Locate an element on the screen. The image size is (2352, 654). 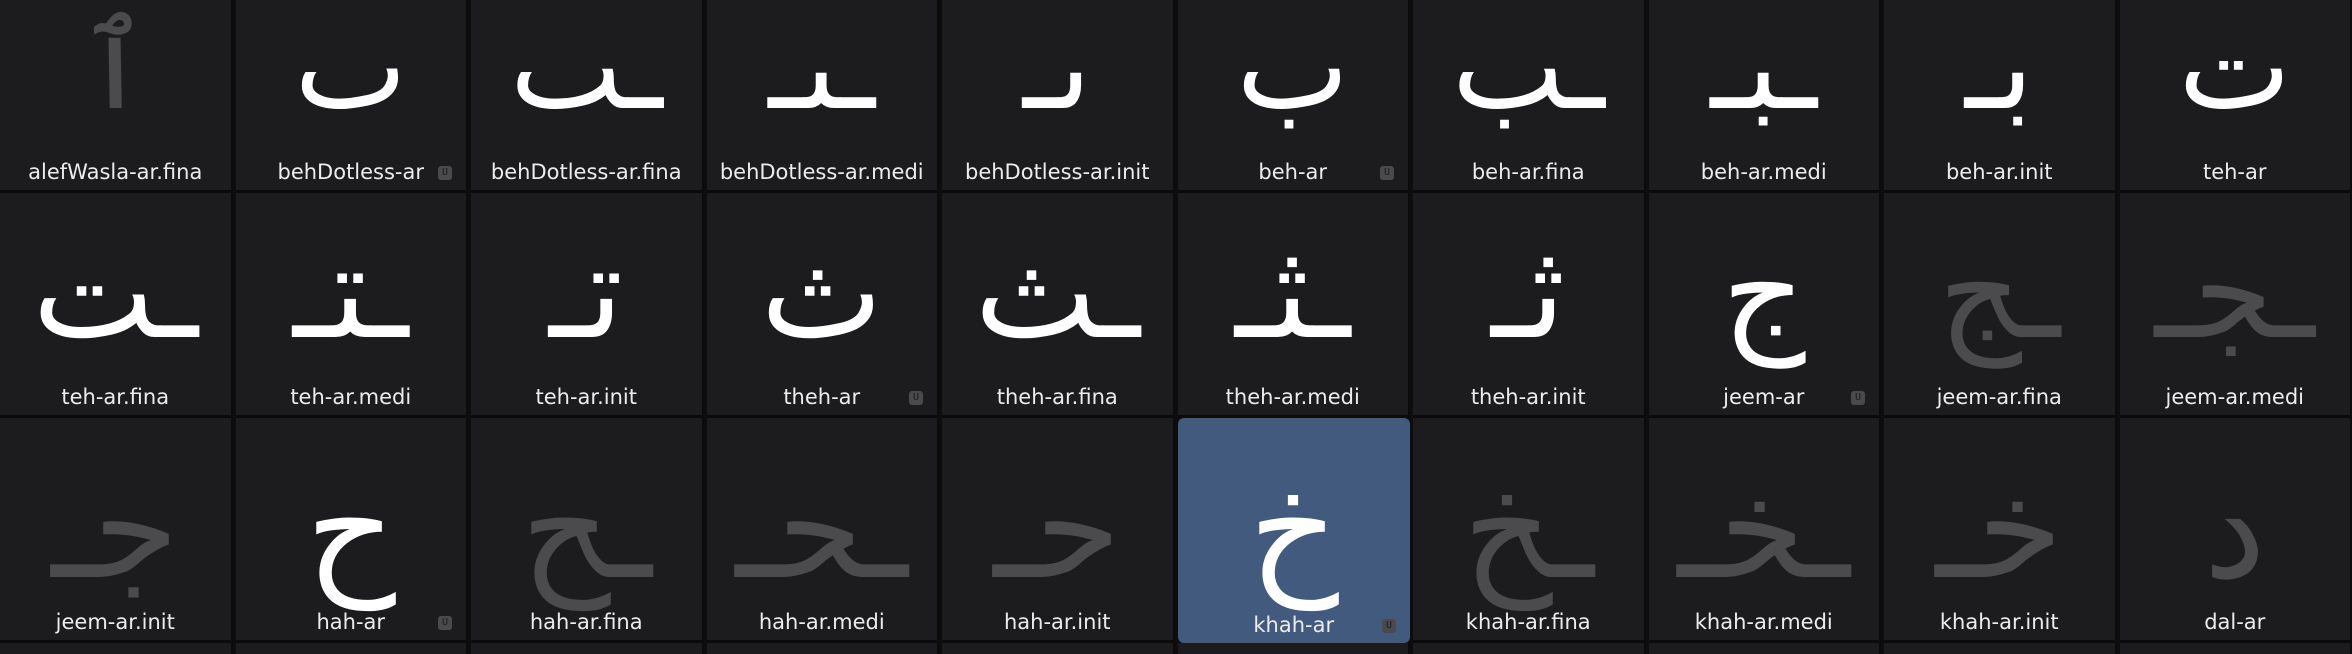
glyph-cell: ج jeem-ar U is located at coordinates (1764, 305).